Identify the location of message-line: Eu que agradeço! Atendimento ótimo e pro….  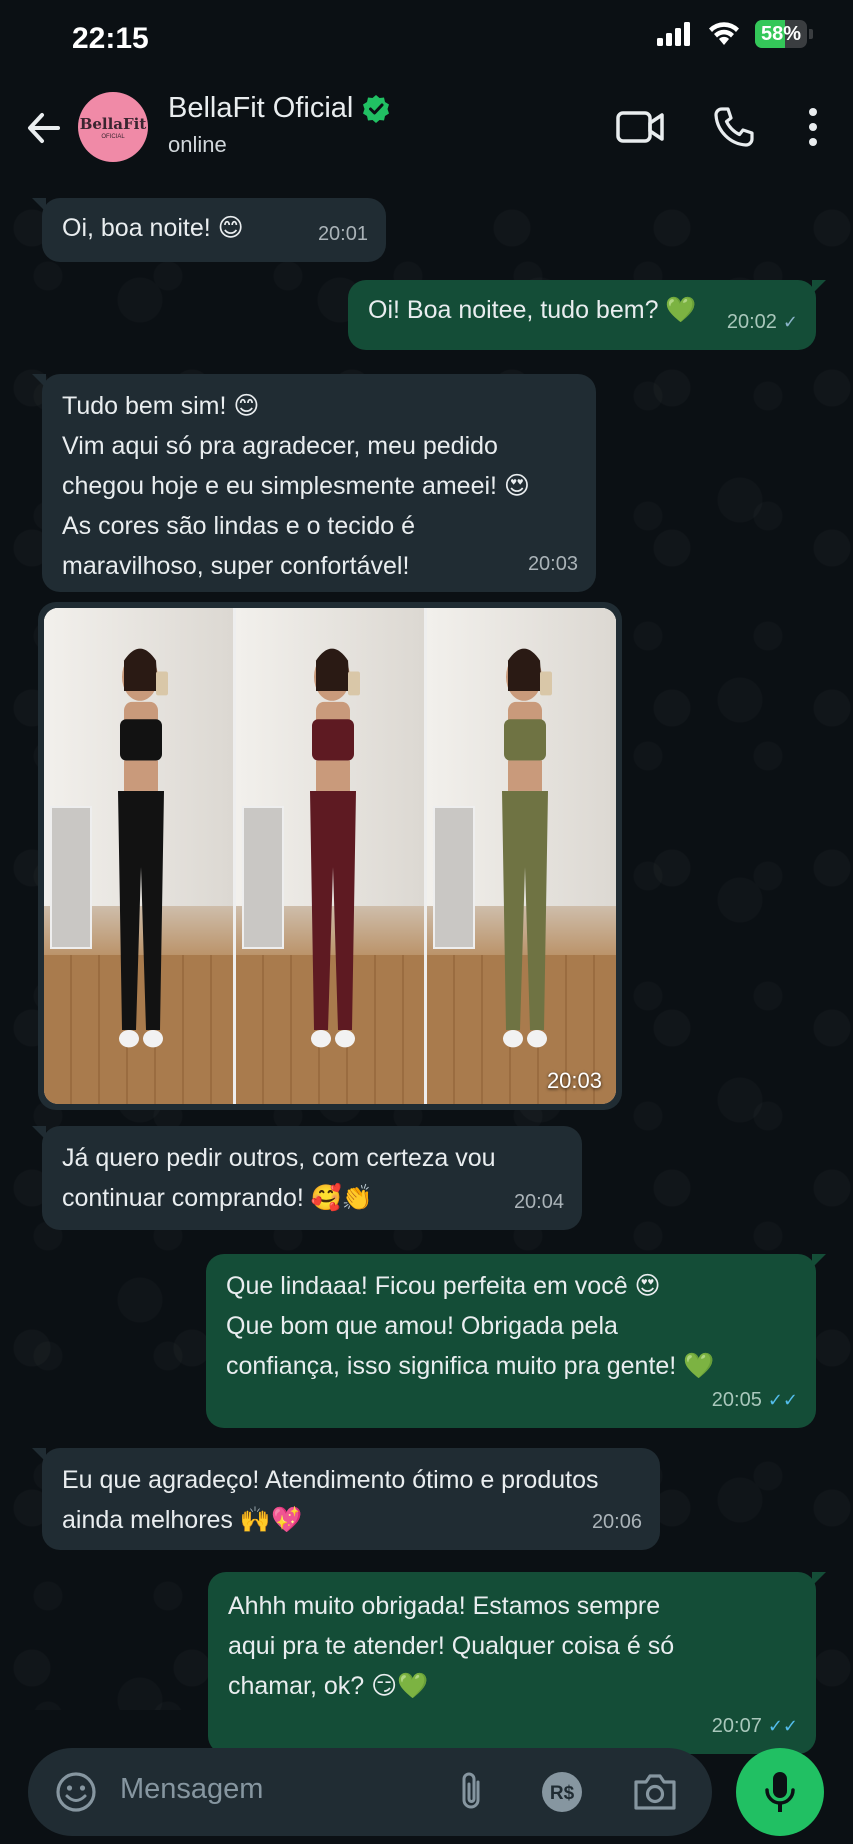
(330, 1480).